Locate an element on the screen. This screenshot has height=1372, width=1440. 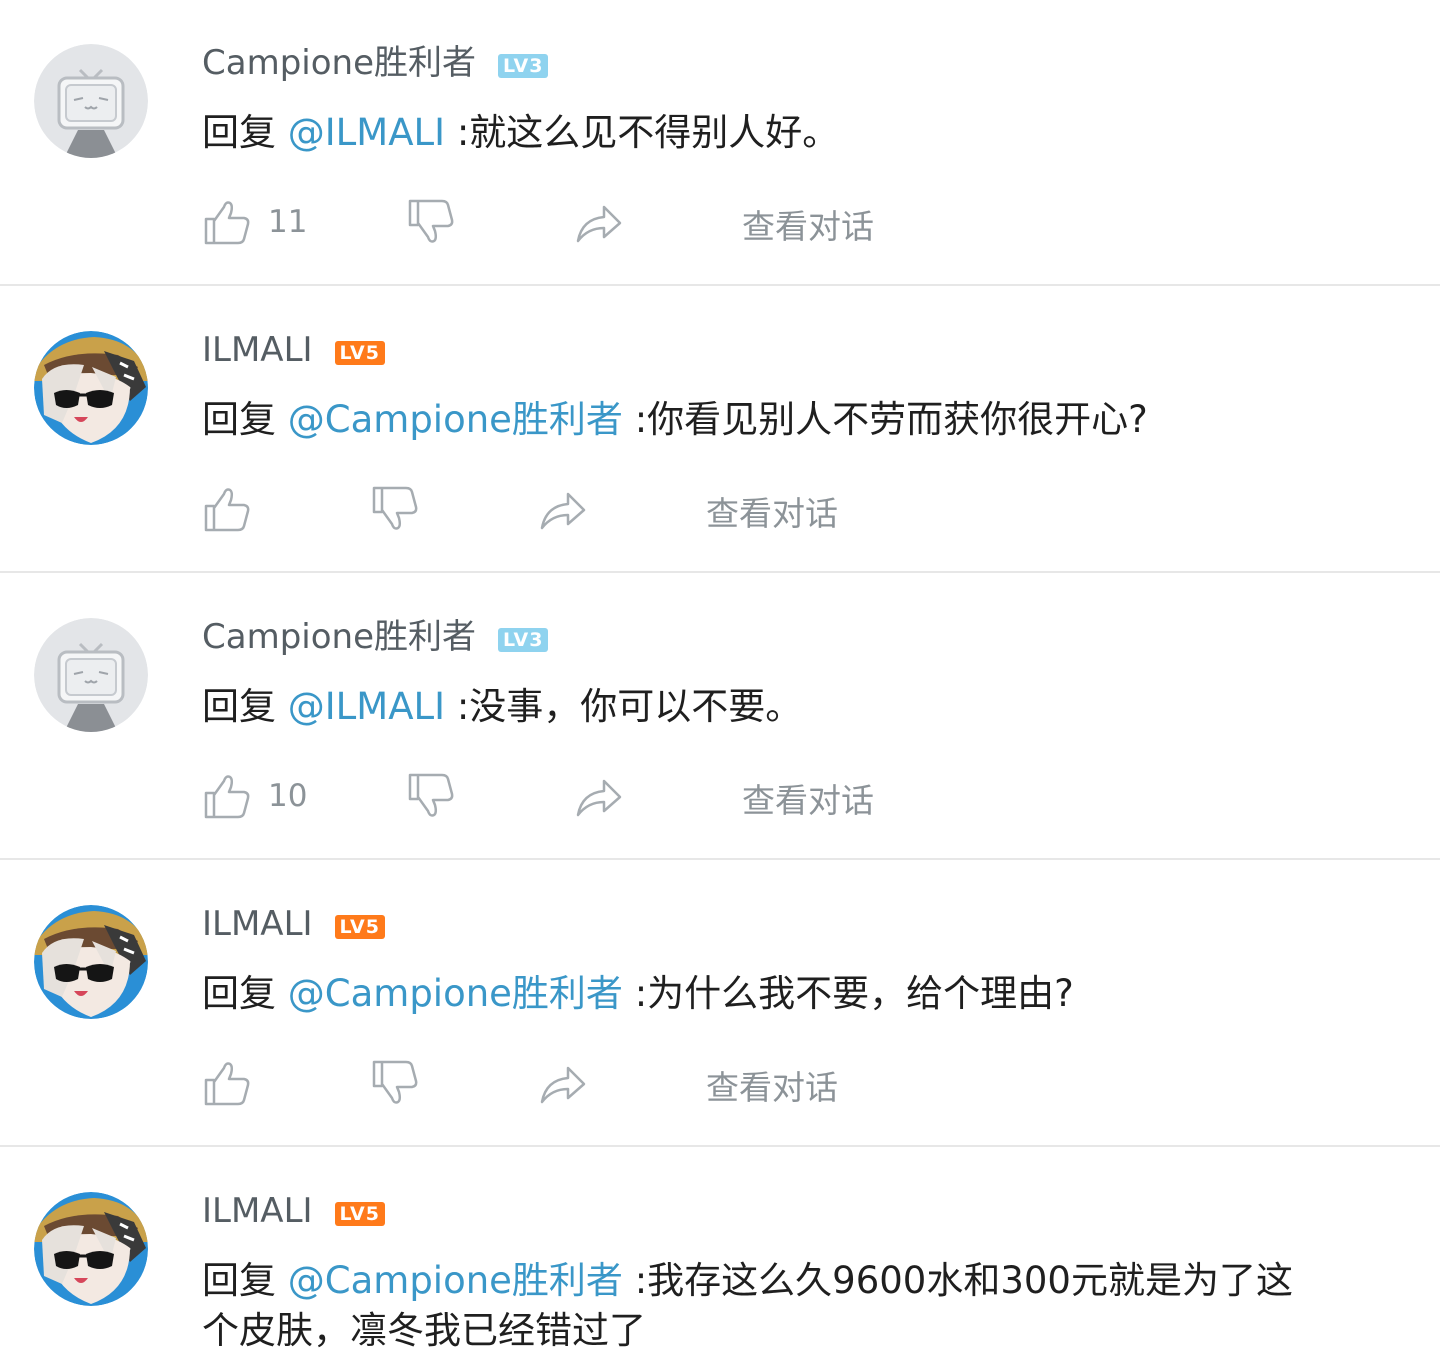
comment-text: 回复 @Campione胜利者 :为什么我不要，给个理由? is located at coordinates (762, 994).